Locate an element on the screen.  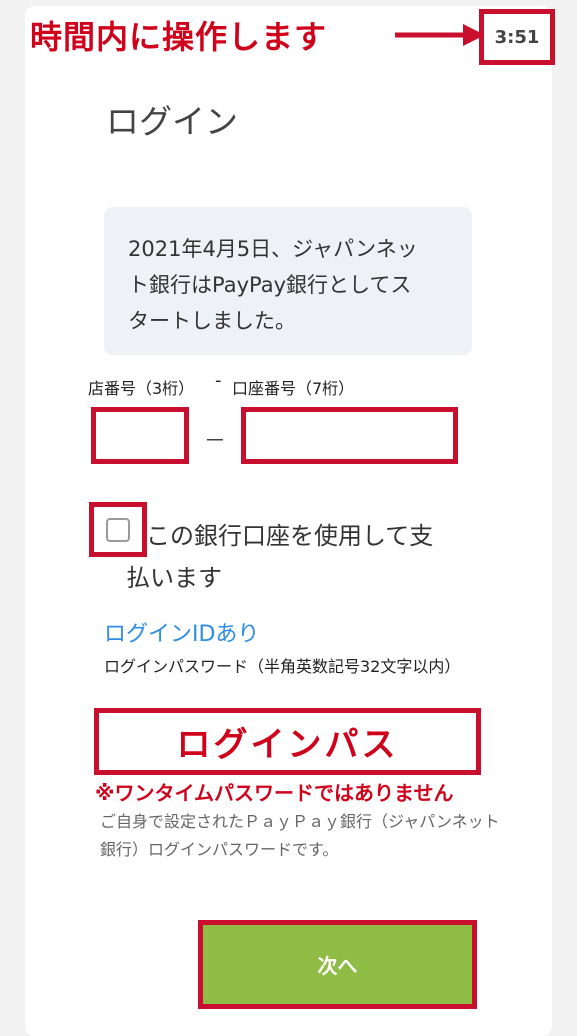
notice-line-1: 2021年4月5日、ジャパンネッ is located at coordinates (273, 249).